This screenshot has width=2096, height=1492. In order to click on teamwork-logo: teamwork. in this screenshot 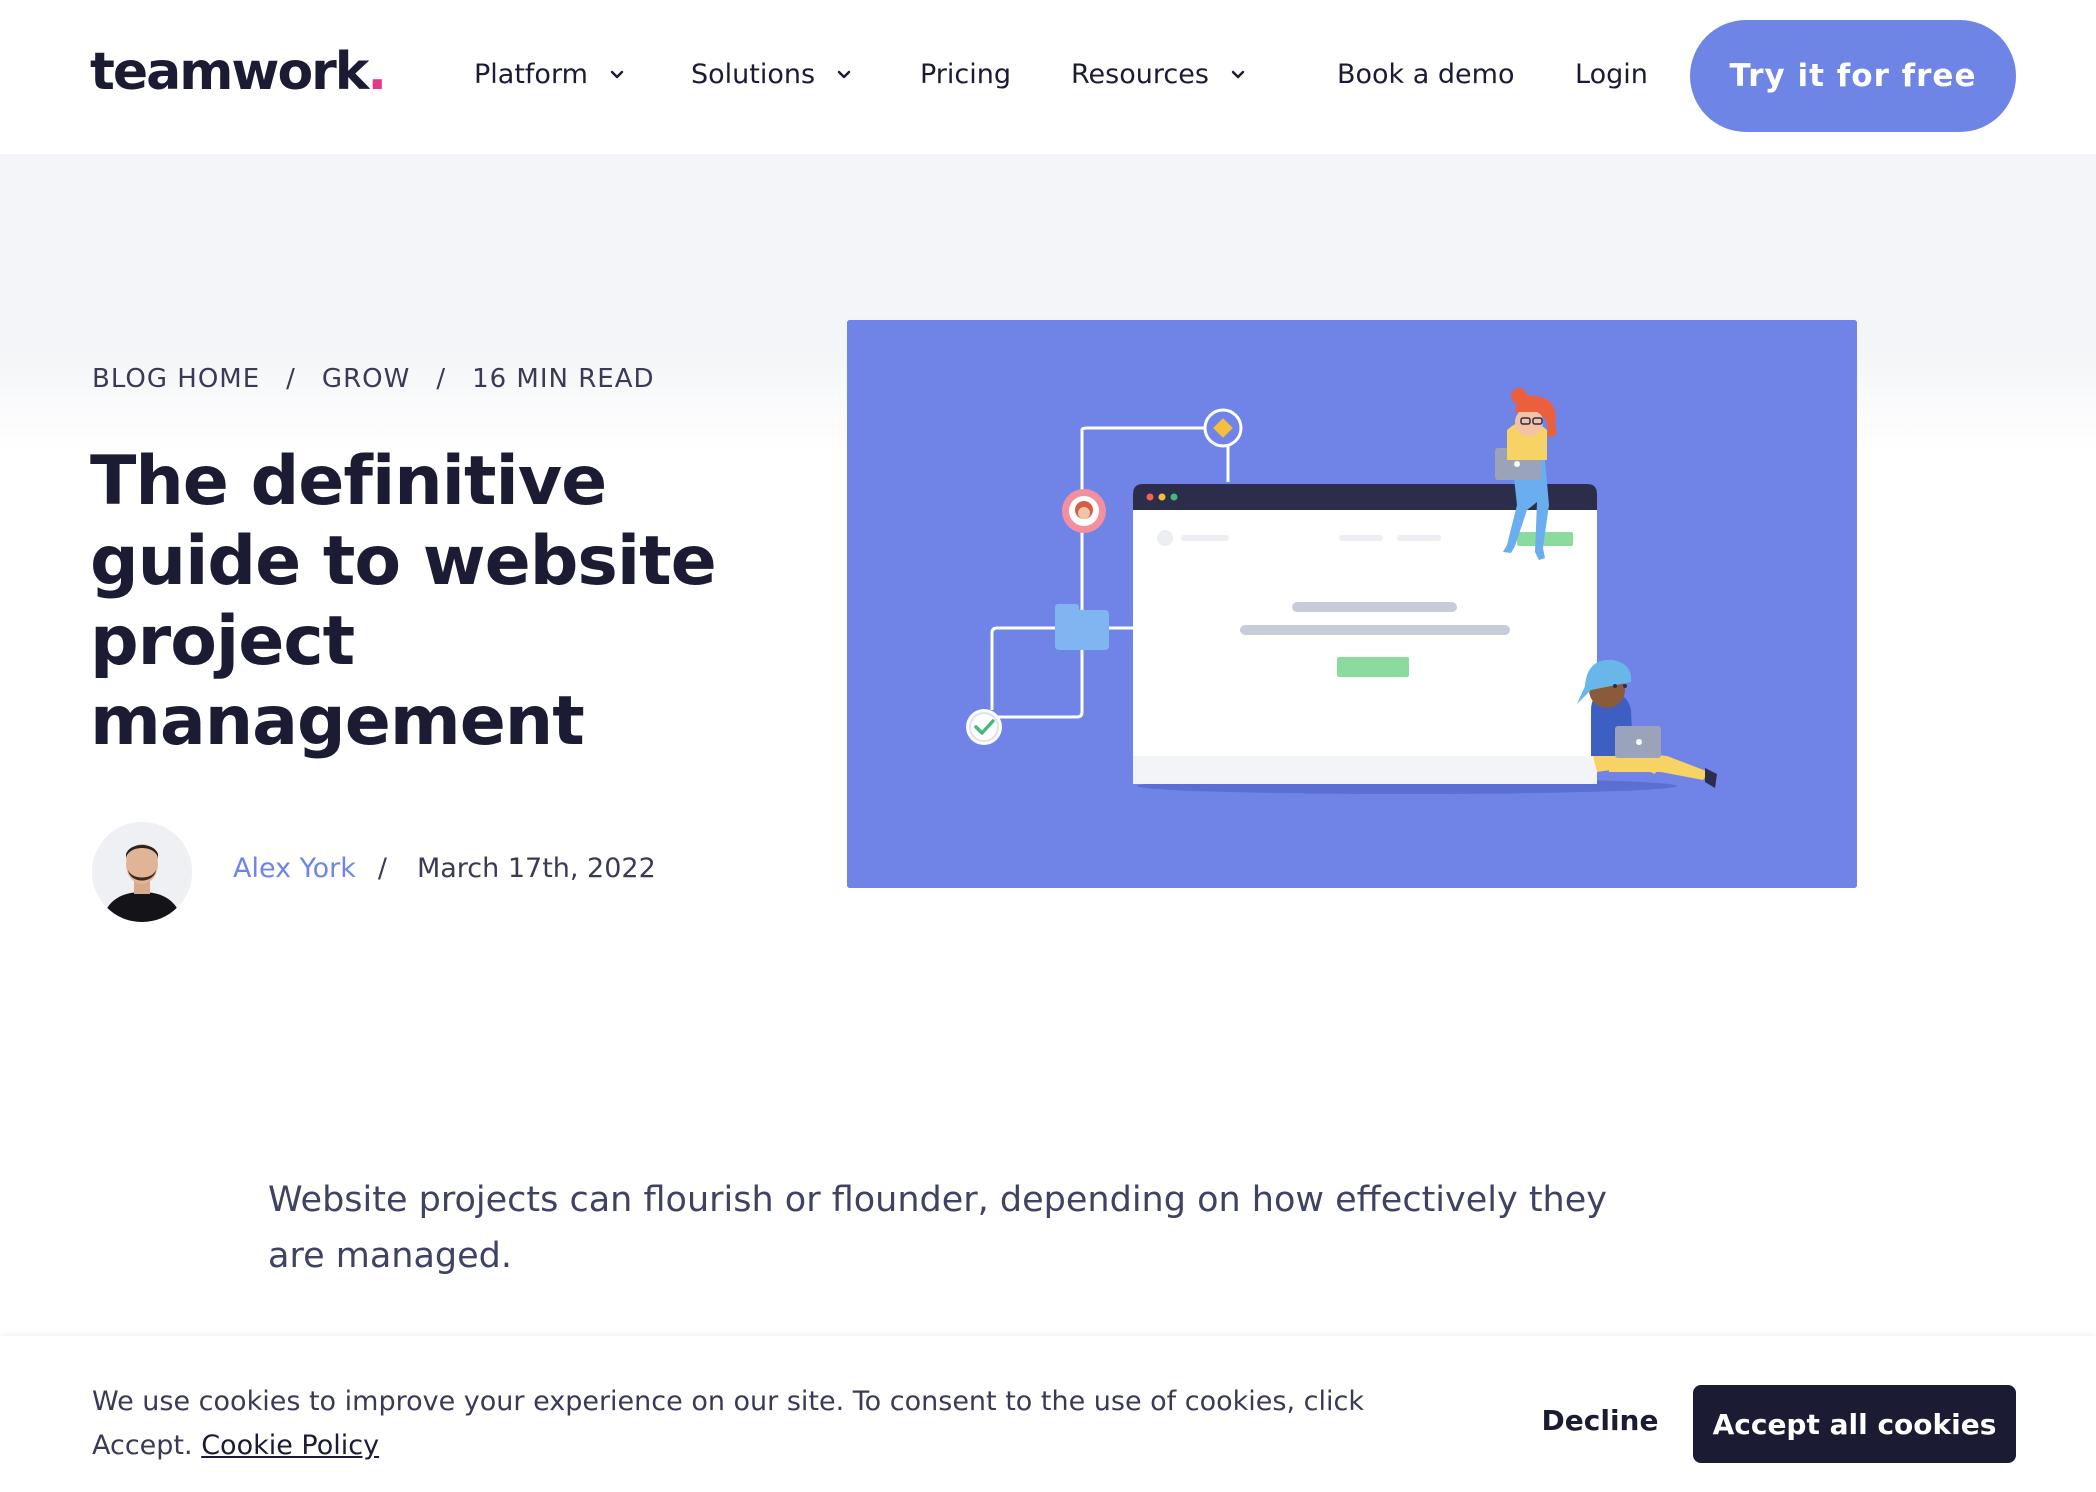, I will do `click(238, 72)`.